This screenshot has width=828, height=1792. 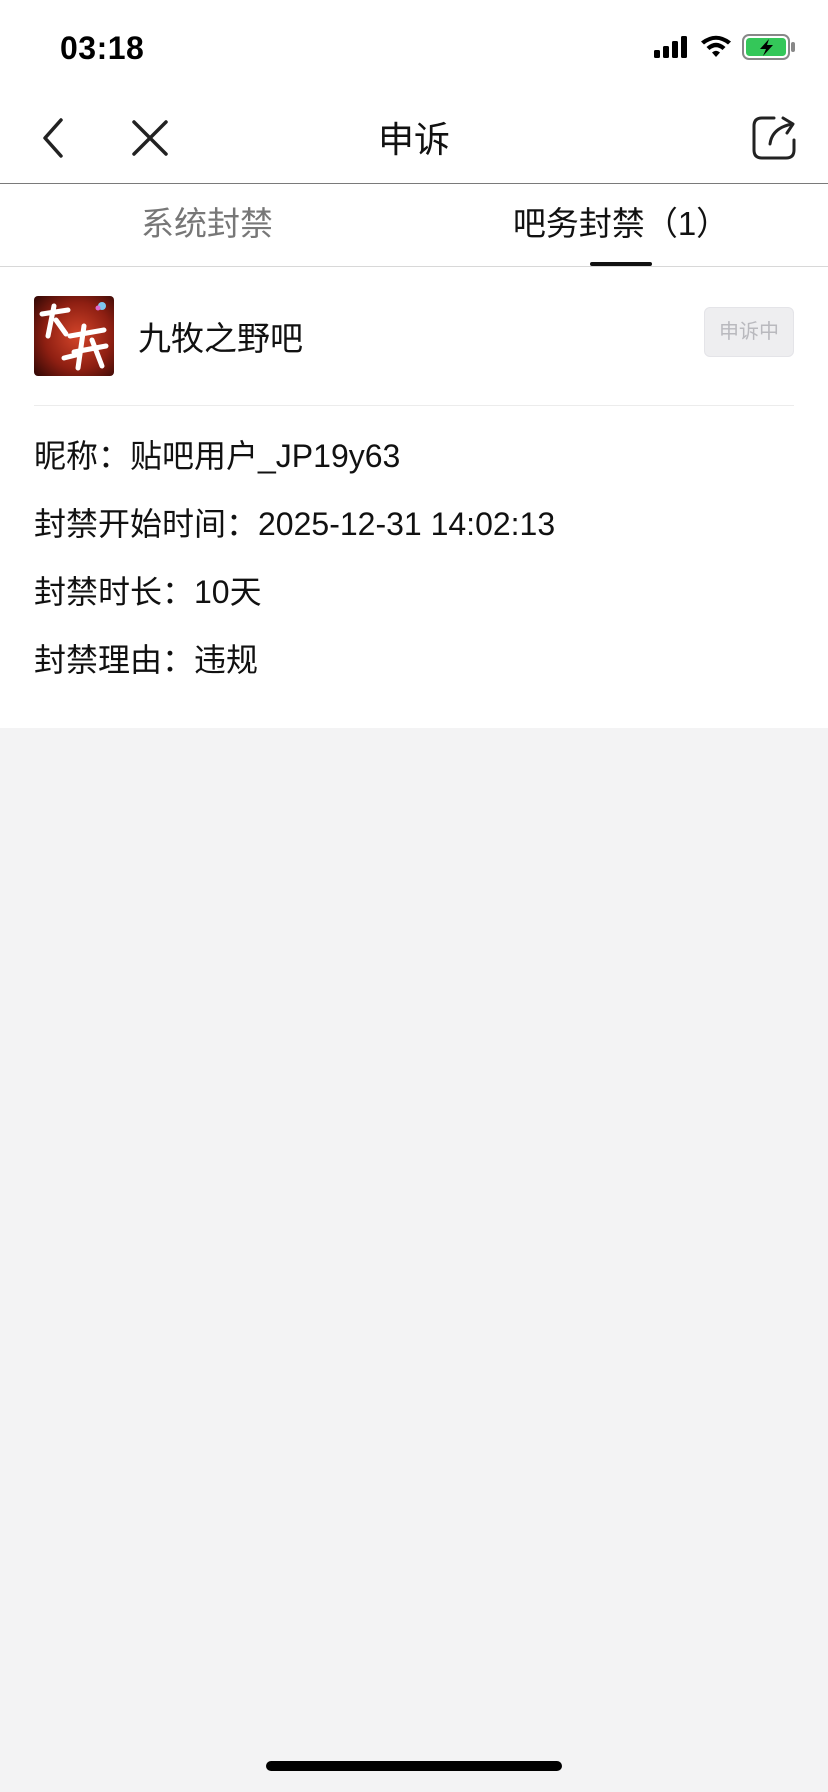 What do you see at coordinates (621, 264) in the screenshot?
I see `active-tab-indicator` at bounding box center [621, 264].